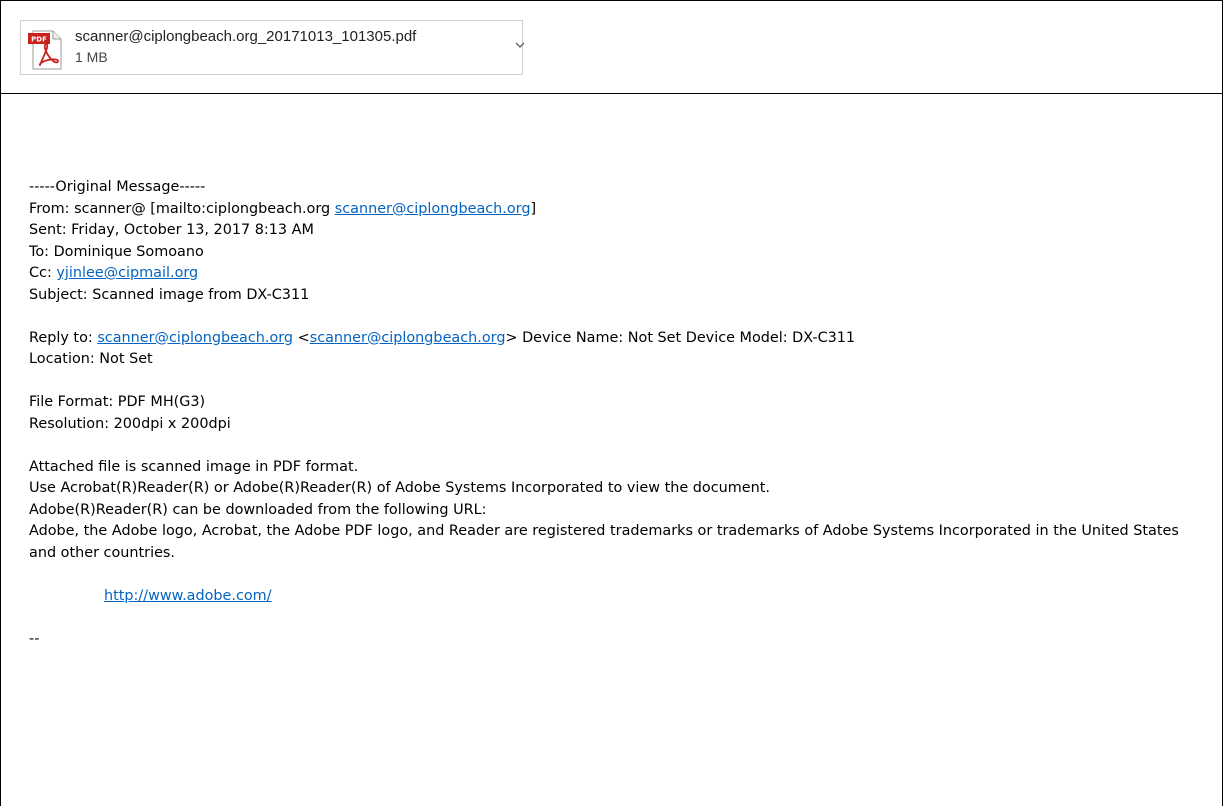  I want to click on svg-text: PDF, so click(39, 40).